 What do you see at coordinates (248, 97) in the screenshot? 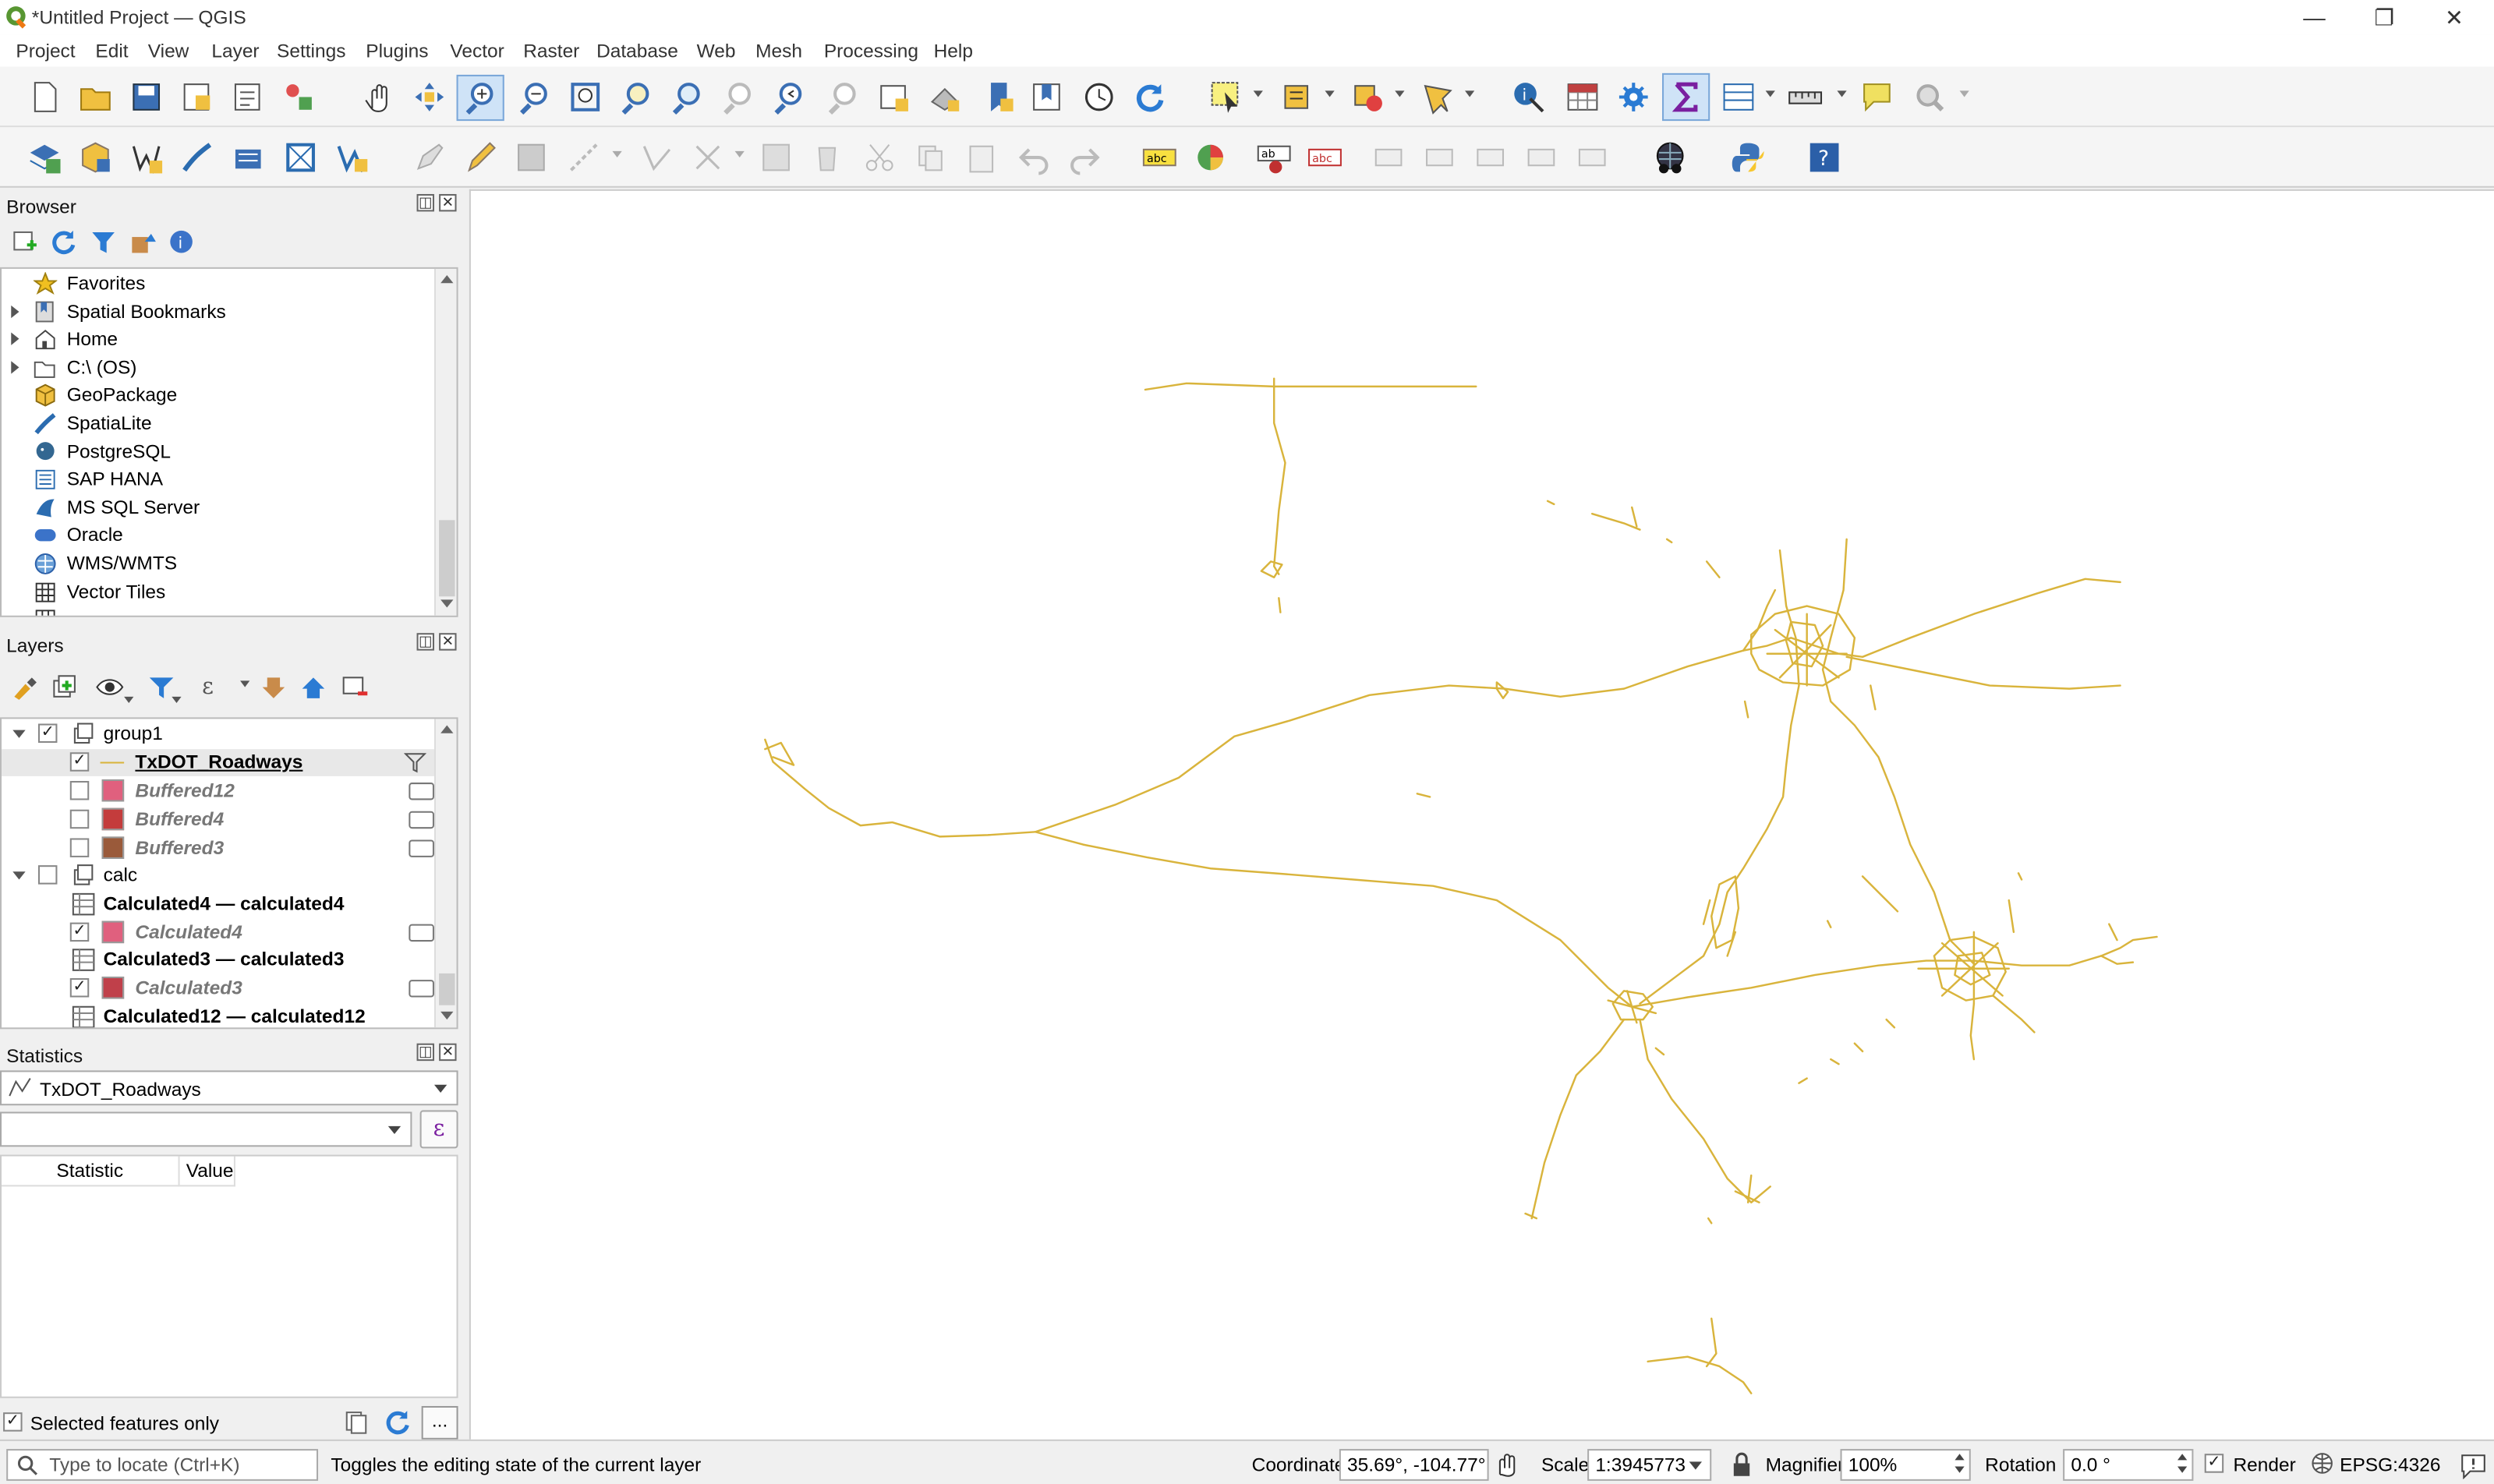
I see `layout-manager-icon` at bounding box center [248, 97].